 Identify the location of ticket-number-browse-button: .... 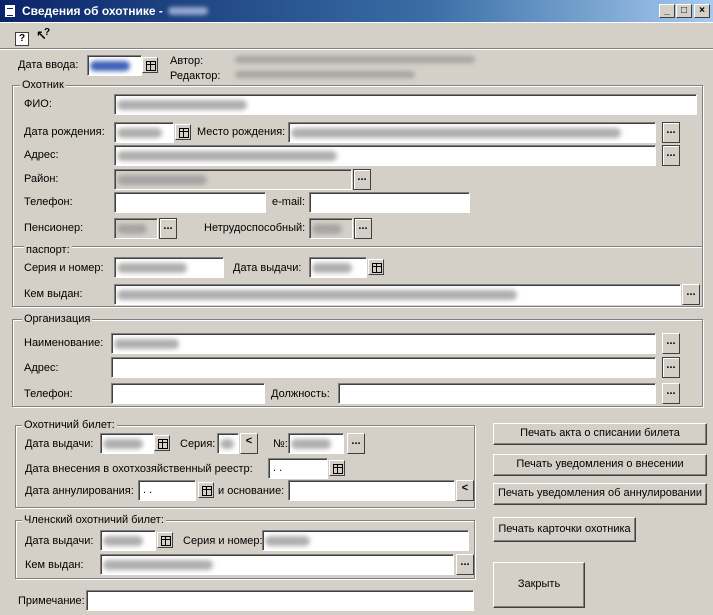
(356, 443).